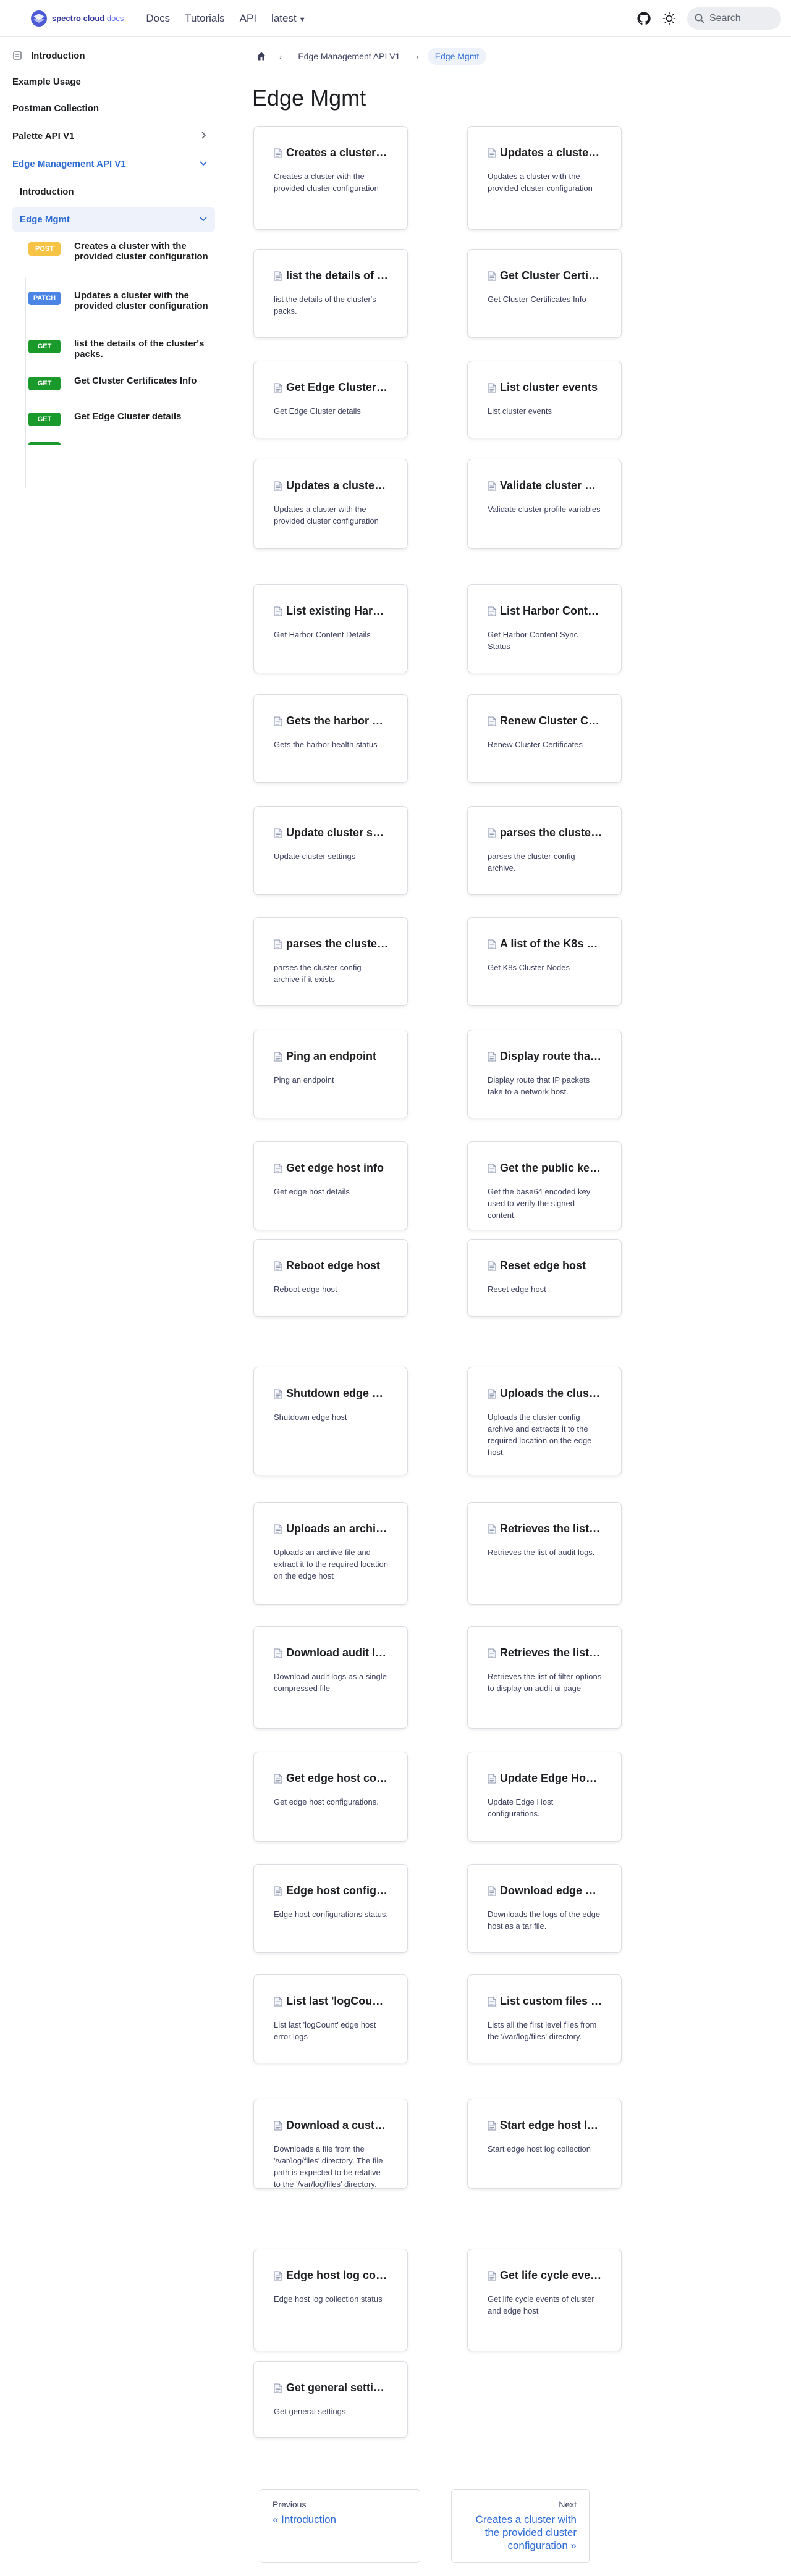 This screenshot has height=2576, width=791. I want to click on site-logo: spectro cloud docs, so click(77, 18).